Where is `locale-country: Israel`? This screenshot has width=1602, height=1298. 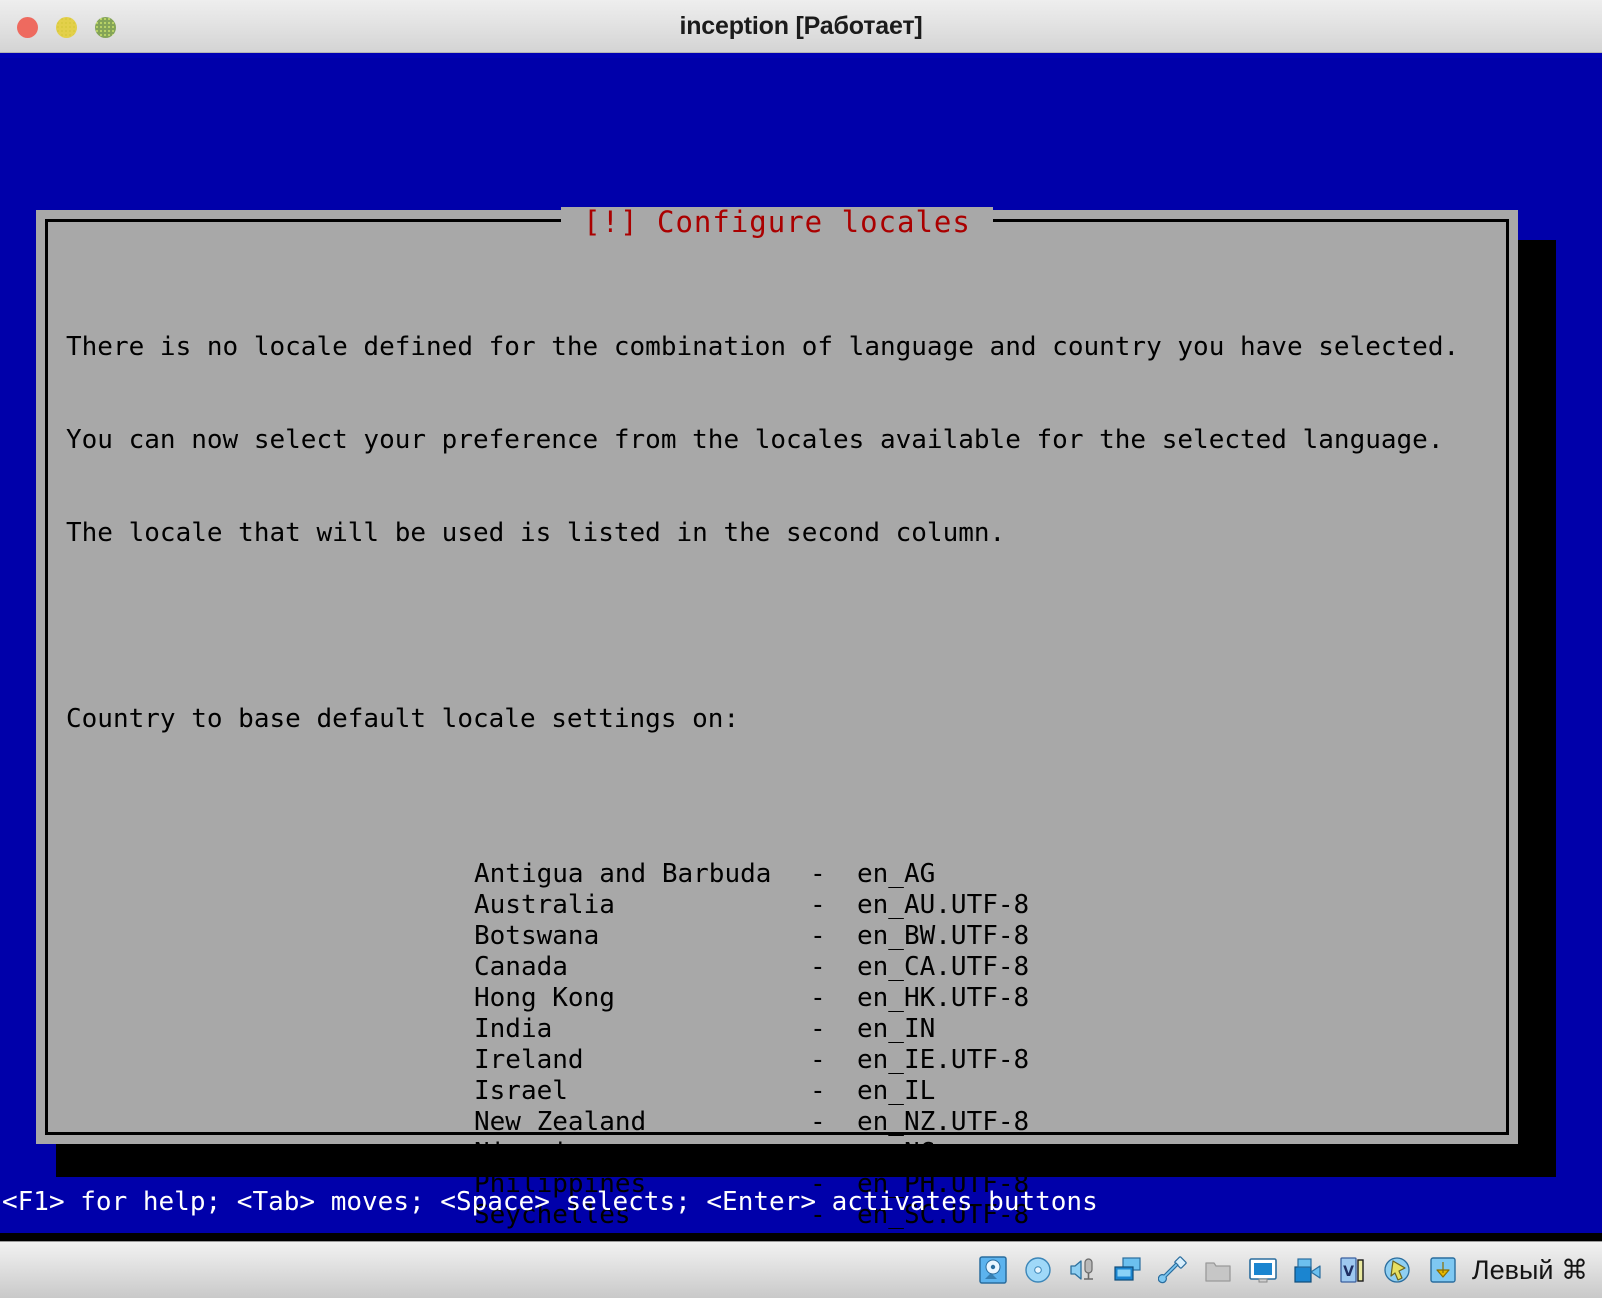 locale-country: Israel is located at coordinates (521, 1091).